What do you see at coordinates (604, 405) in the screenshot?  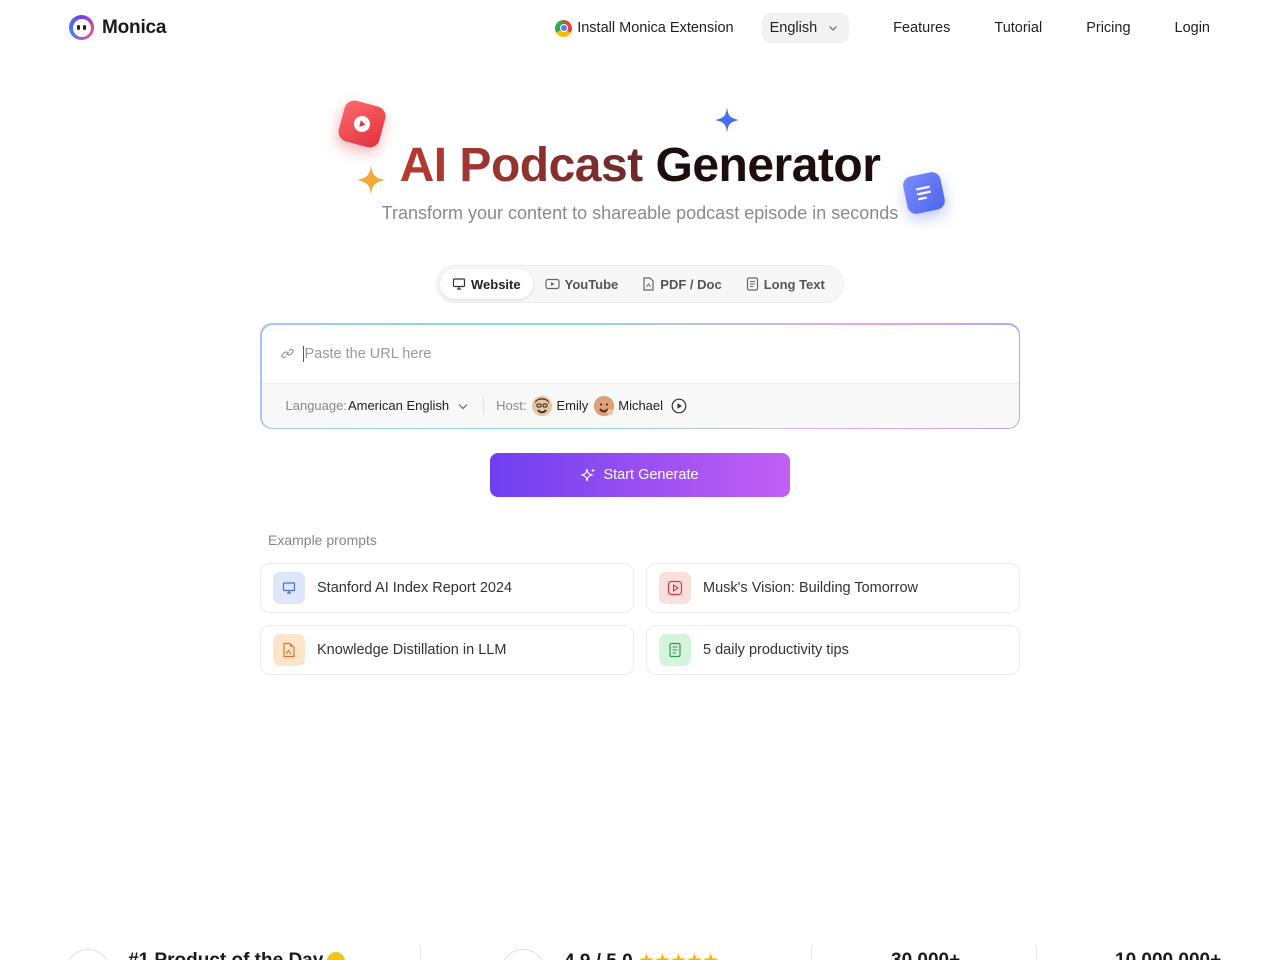 I see `michael-avatar` at bounding box center [604, 405].